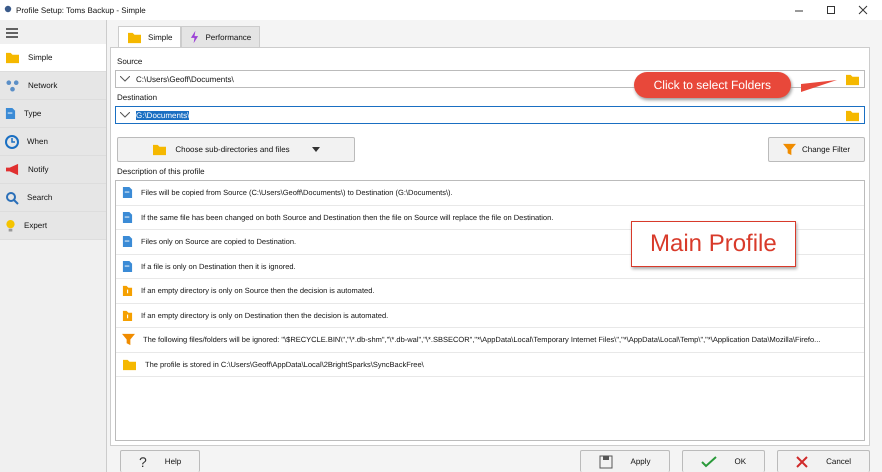 The width and height of the screenshot is (882, 472). What do you see at coordinates (831, 10) in the screenshot?
I see `maximize-button` at bounding box center [831, 10].